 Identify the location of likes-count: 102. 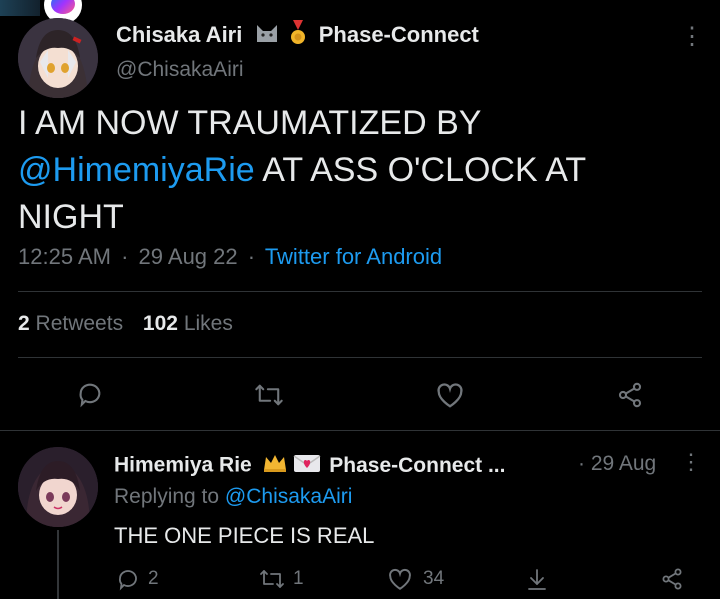
(160, 323).